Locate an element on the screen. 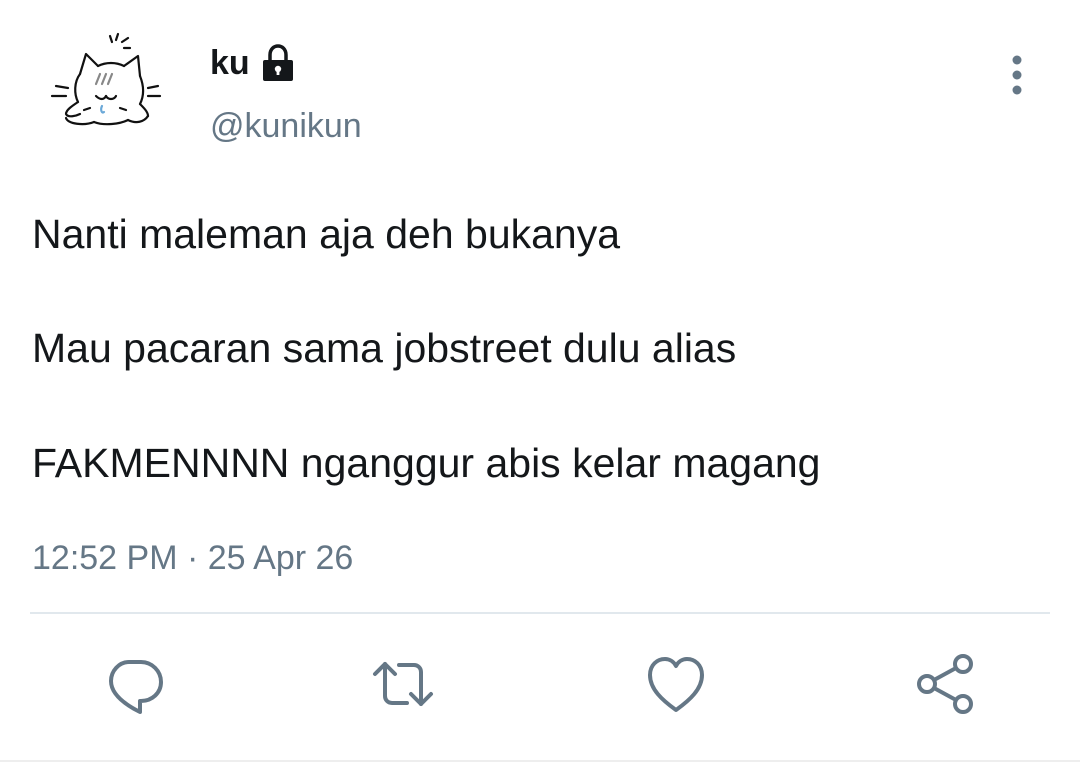 The width and height of the screenshot is (1080, 777). retweet-icon is located at coordinates (403, 684).